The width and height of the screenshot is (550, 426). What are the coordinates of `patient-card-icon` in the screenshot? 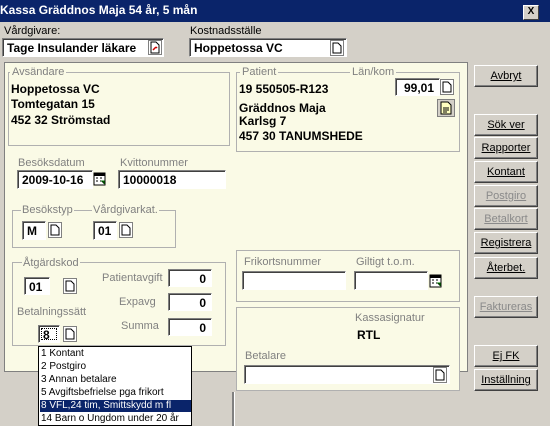 It's located at (446, 108).